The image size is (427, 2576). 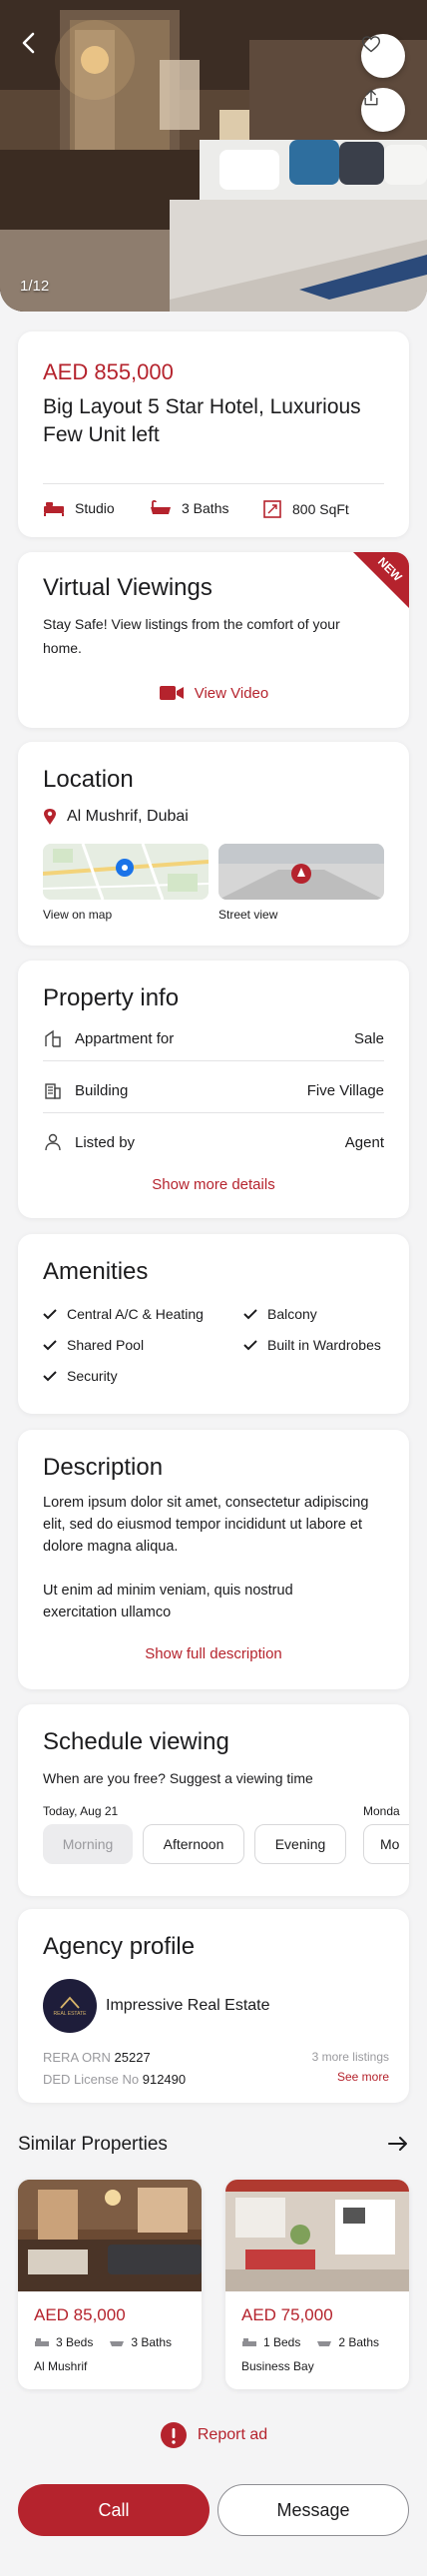 I want to click on house-logo-icon, so click(x=70, y=2002).